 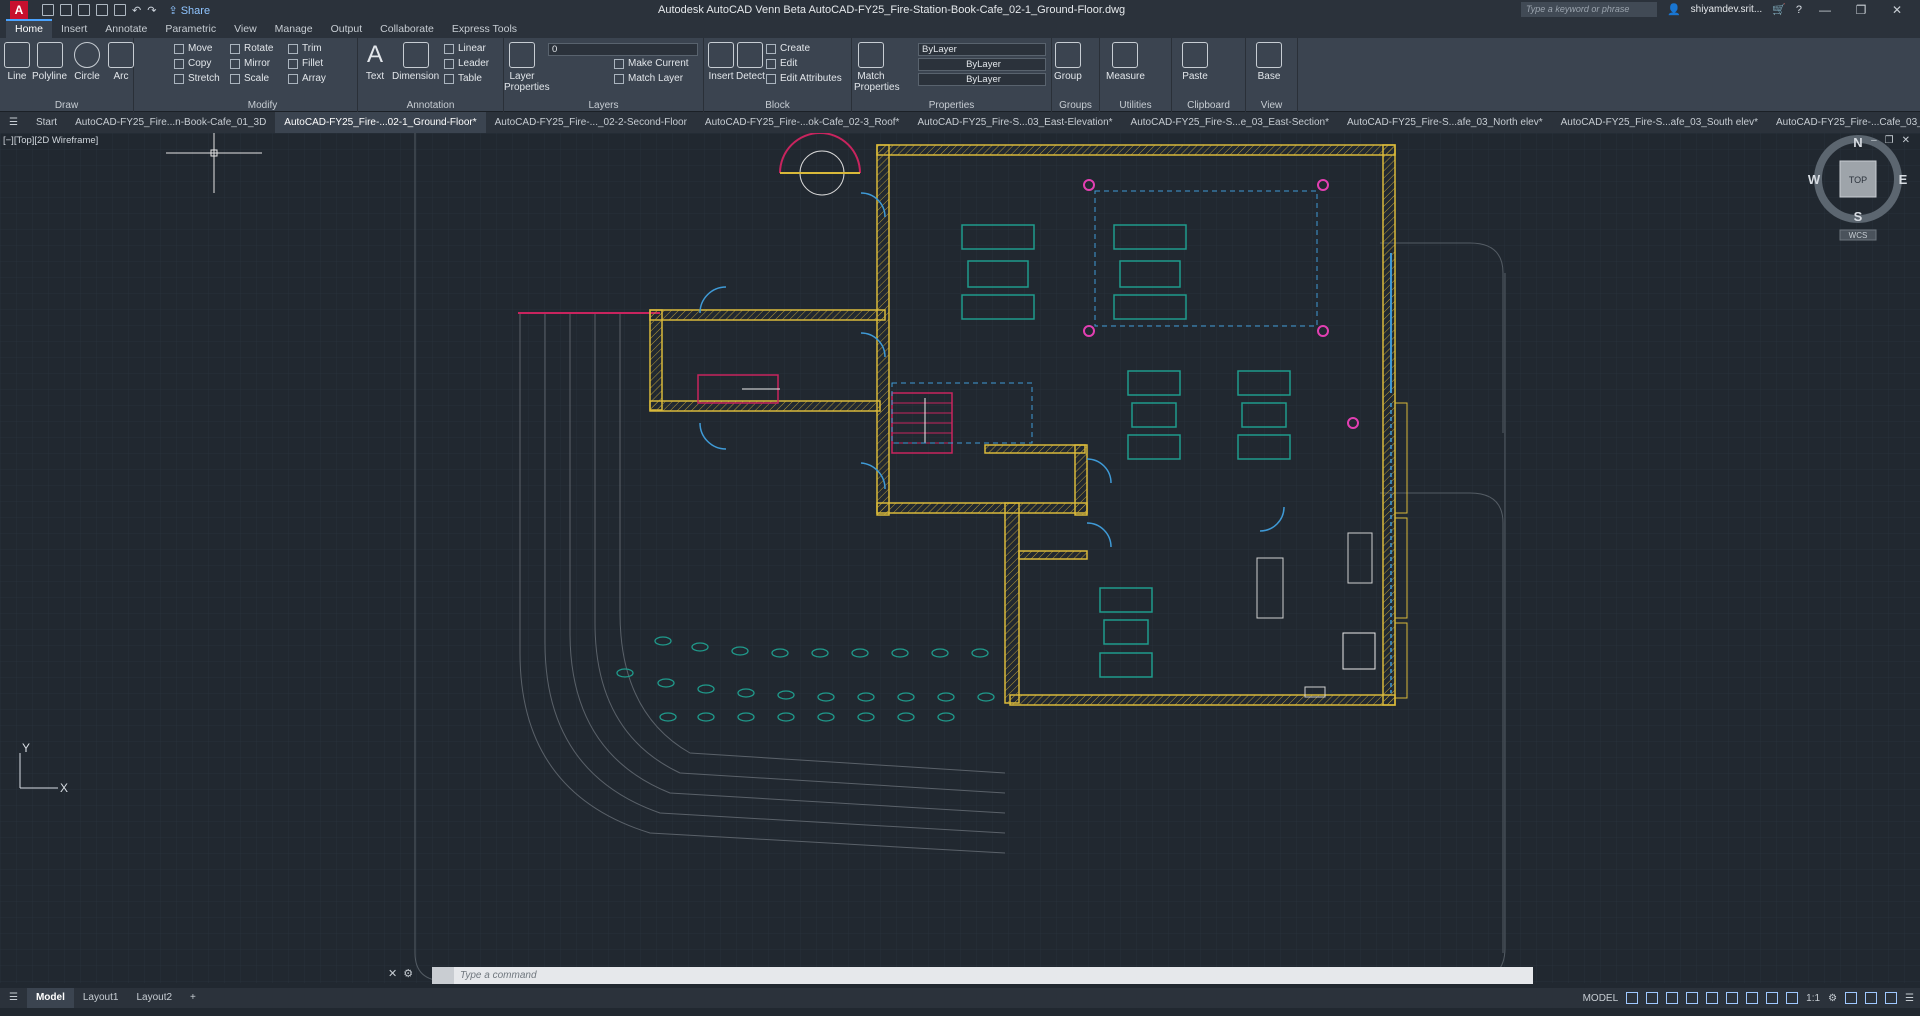 What do you see at coordinates (982, 975) in the screenshot?
I see `command-line: Type a command` at bounding box center [982, 975].